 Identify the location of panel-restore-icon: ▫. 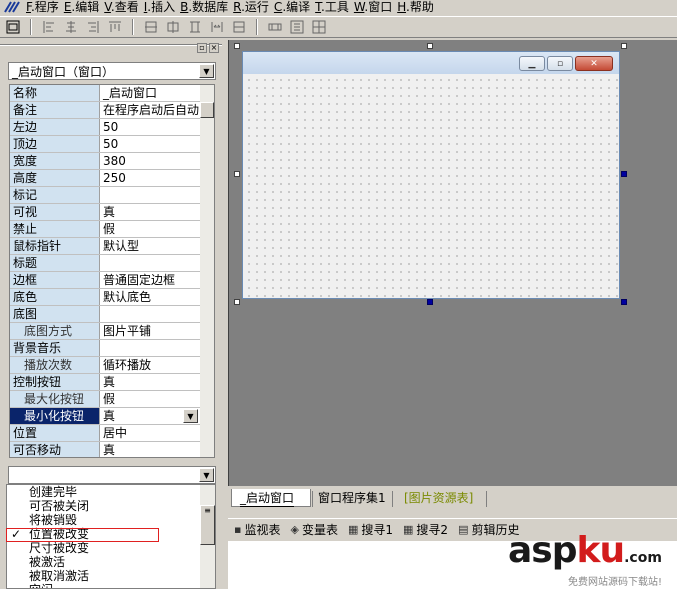
(202, 48).